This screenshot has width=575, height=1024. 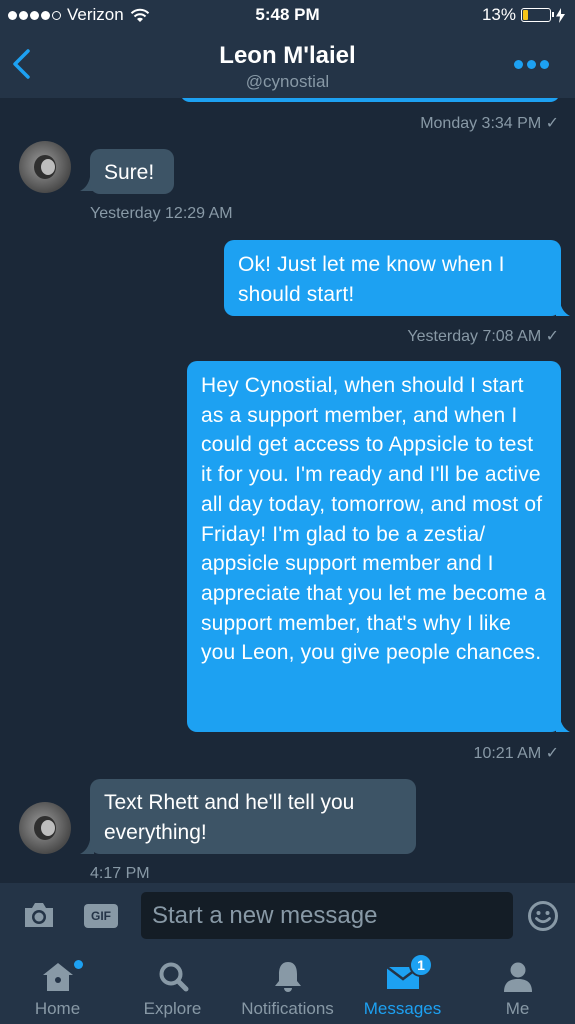 What do you see at coordinates (370, 100) in the screenshot?
I see `message-bubble-outgoing` at bounding box center [370, 100].